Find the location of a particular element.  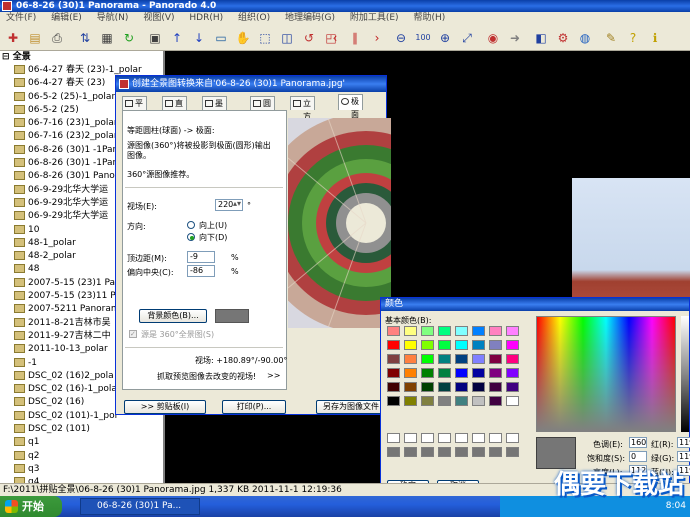

prev-icon: ‹ is located at coordinates (335, 38).